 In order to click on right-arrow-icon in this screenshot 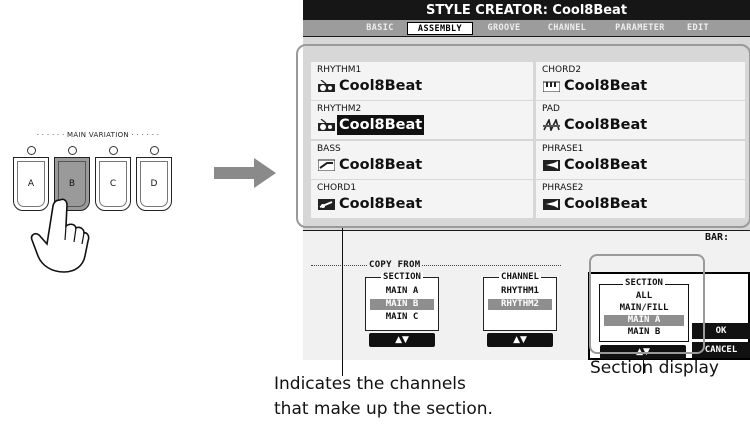, I will do `click(245, 173)`.